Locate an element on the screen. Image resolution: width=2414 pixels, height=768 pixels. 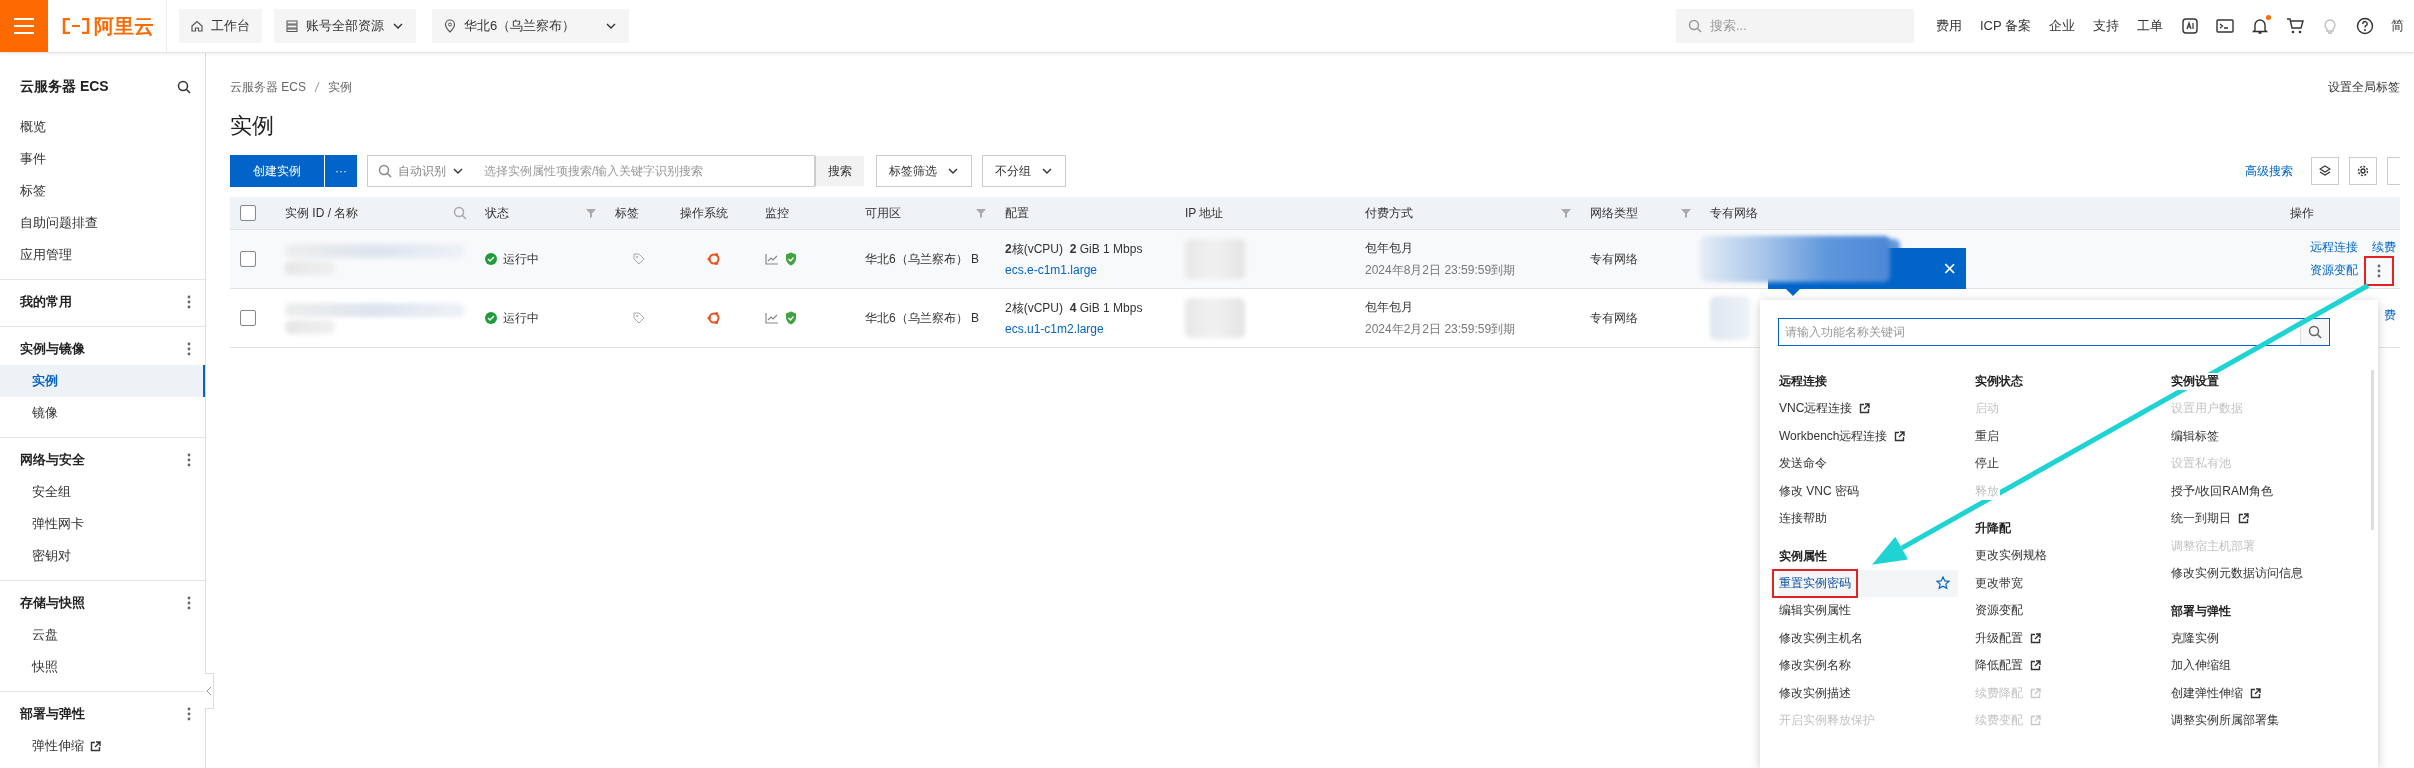
spec-link: ecs.e-c1m1.large is located at coordinates (1090, 270).